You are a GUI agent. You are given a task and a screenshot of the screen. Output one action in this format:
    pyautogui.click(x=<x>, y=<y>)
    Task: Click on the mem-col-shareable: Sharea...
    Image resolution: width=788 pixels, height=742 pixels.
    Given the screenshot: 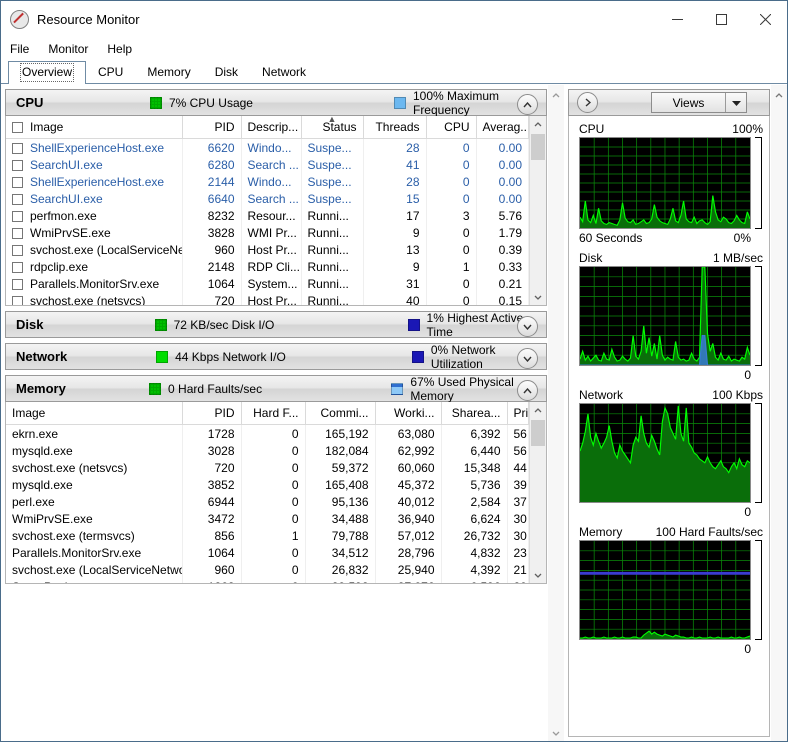 What is the action you would take?
    pyautogui.click(x=474, y=413)
    